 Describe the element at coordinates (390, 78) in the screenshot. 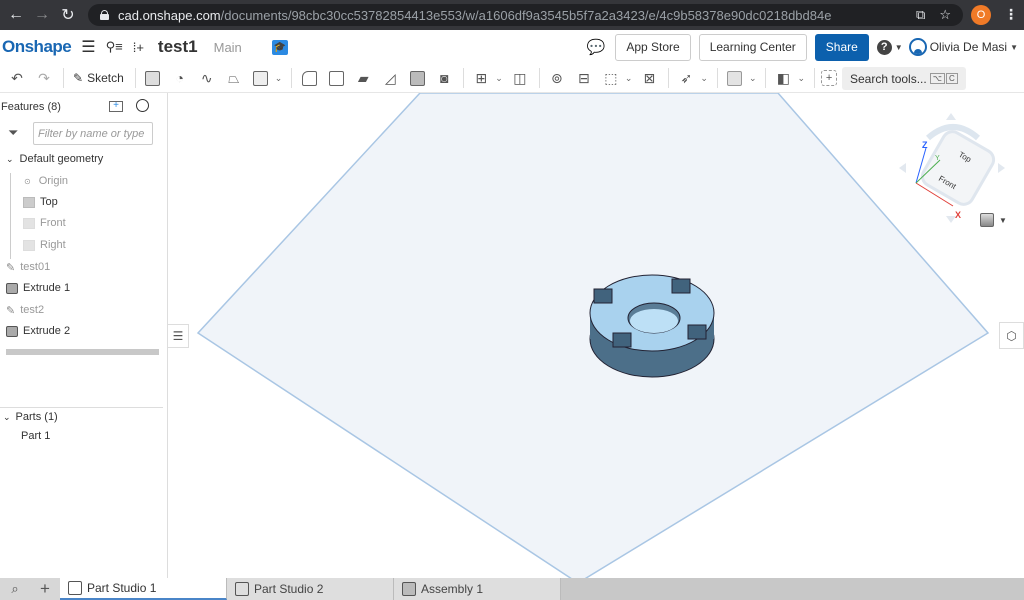

I see `rib-tool-icon: ◿` at that location.